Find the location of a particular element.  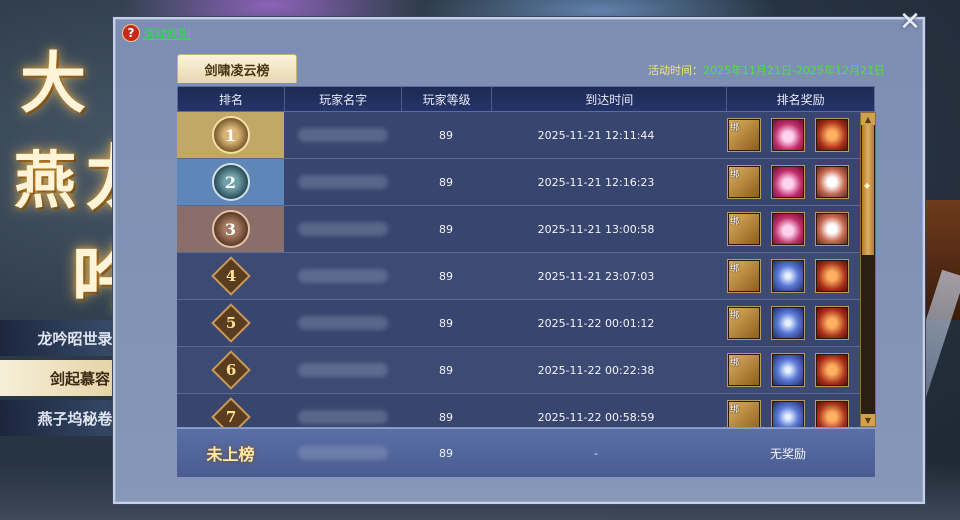

my-level: 89 is located at coordinates (446, 453).